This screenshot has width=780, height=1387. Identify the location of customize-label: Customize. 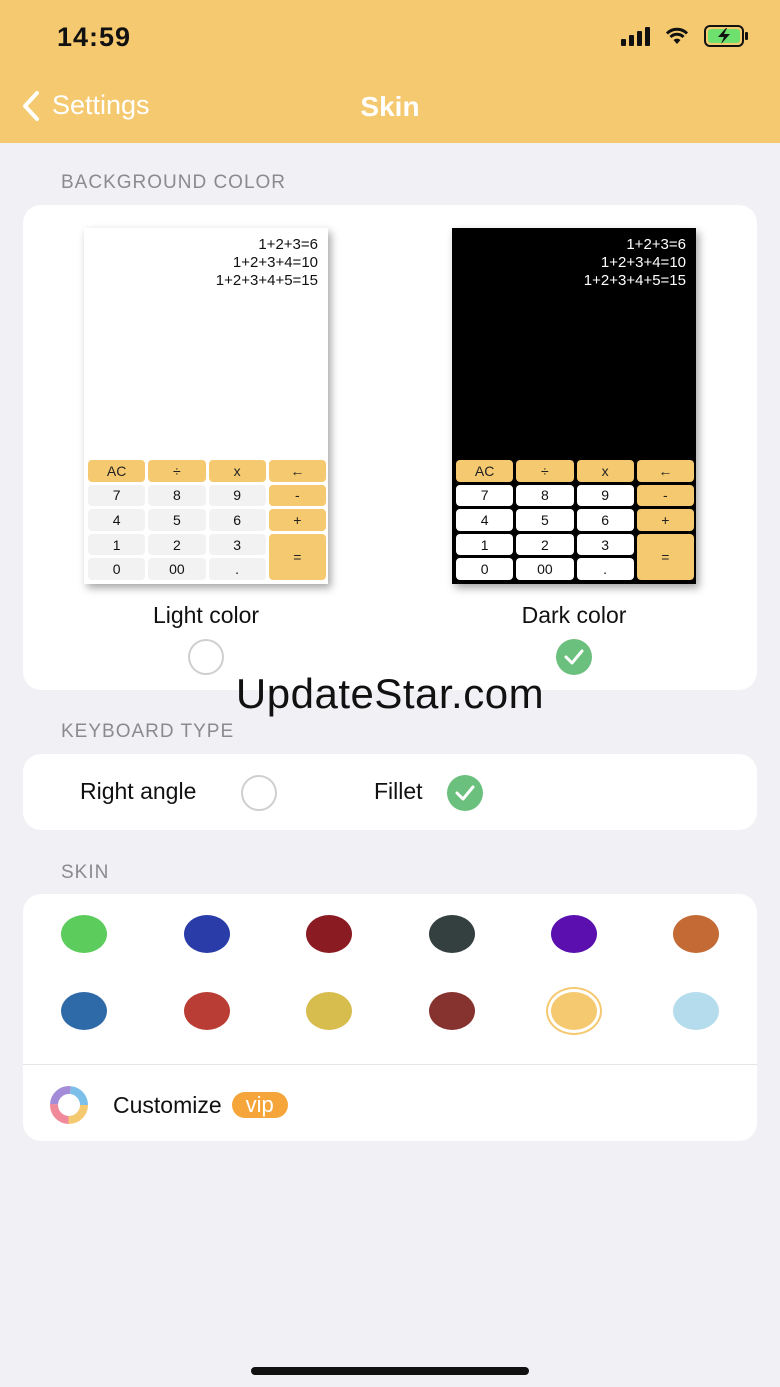
(167, 1104).